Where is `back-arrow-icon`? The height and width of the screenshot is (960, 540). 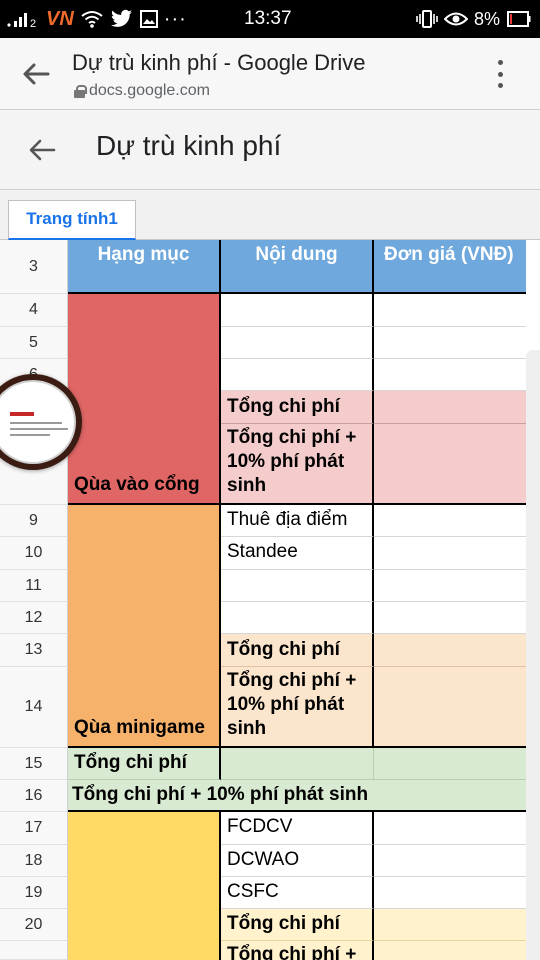 back-arrow-icon is located at coordinates (36, 74).